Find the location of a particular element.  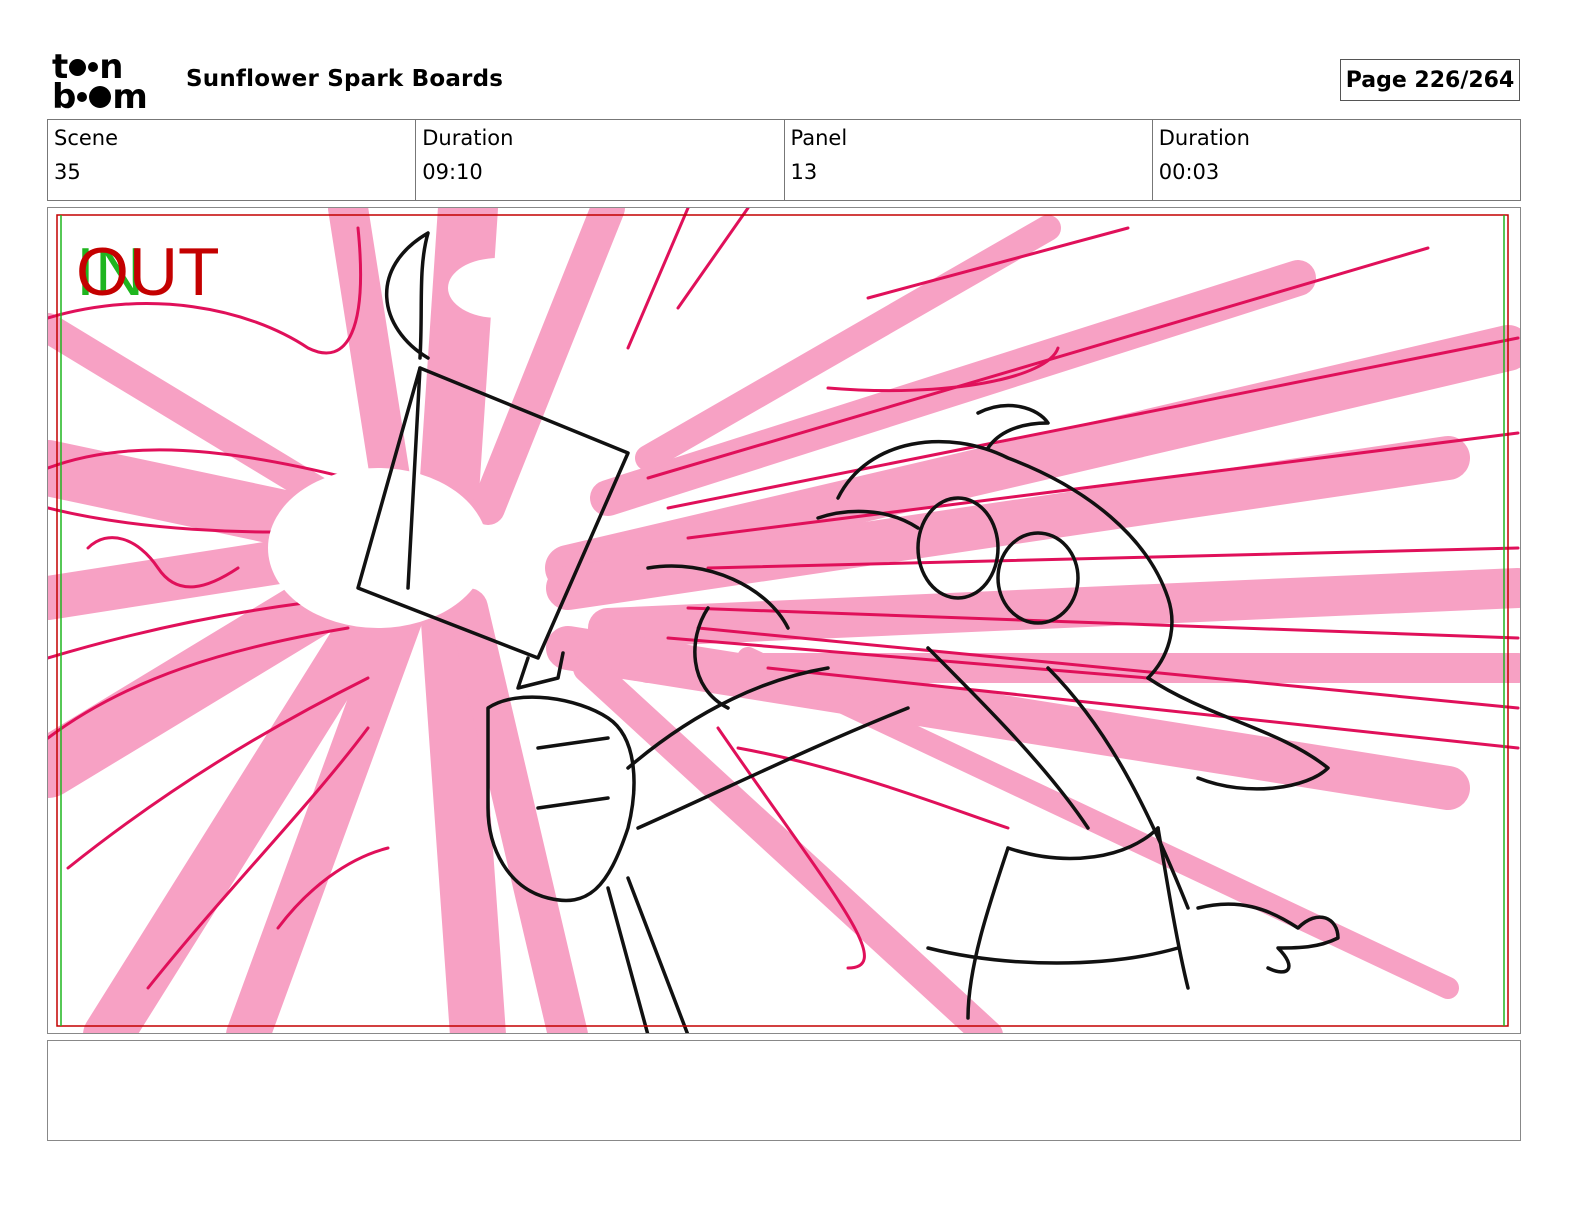

board-title: Sunflower Spark Boards is located at coordinates (345, 79).